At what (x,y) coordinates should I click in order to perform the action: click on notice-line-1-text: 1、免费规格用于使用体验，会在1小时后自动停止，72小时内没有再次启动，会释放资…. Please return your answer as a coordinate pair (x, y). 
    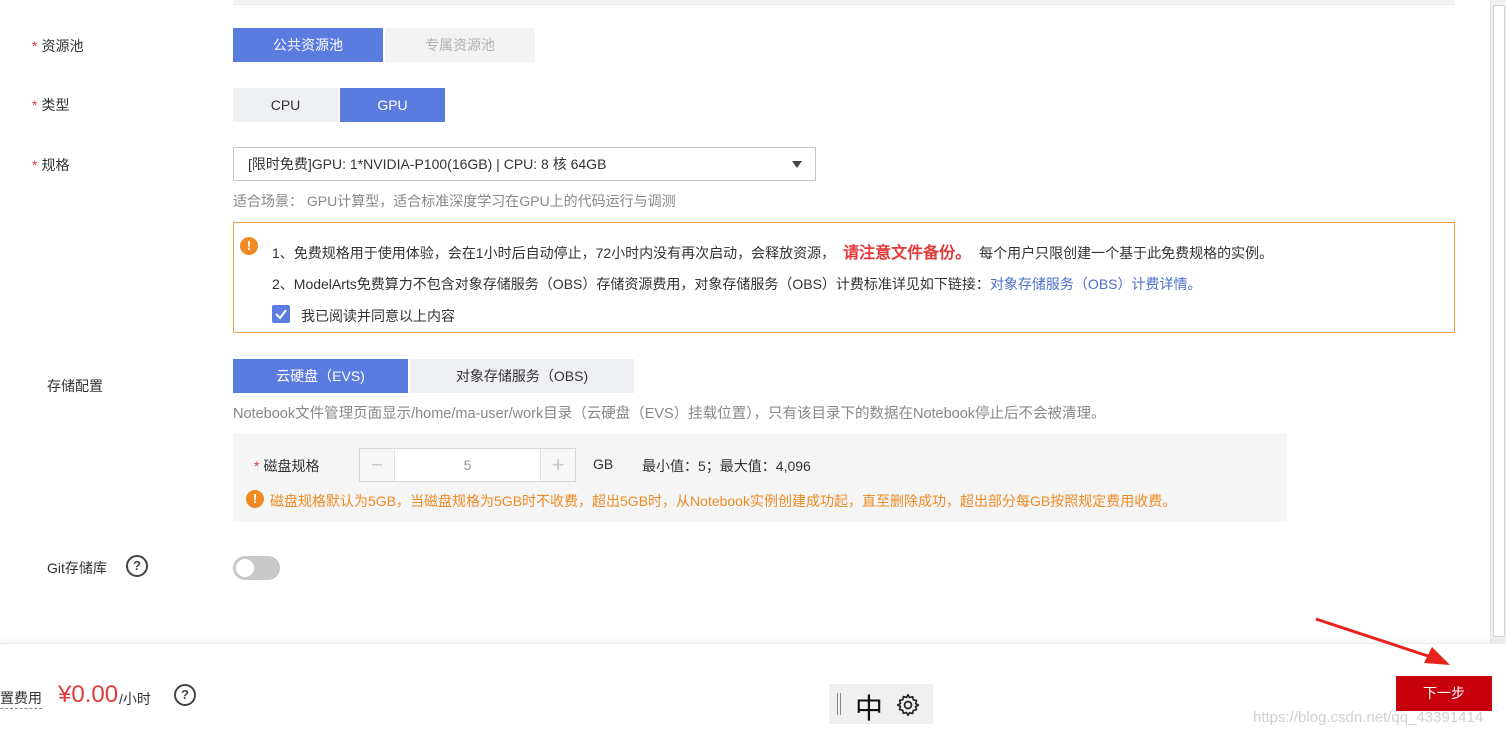
    Looking at the image, I should click on (554, 253).